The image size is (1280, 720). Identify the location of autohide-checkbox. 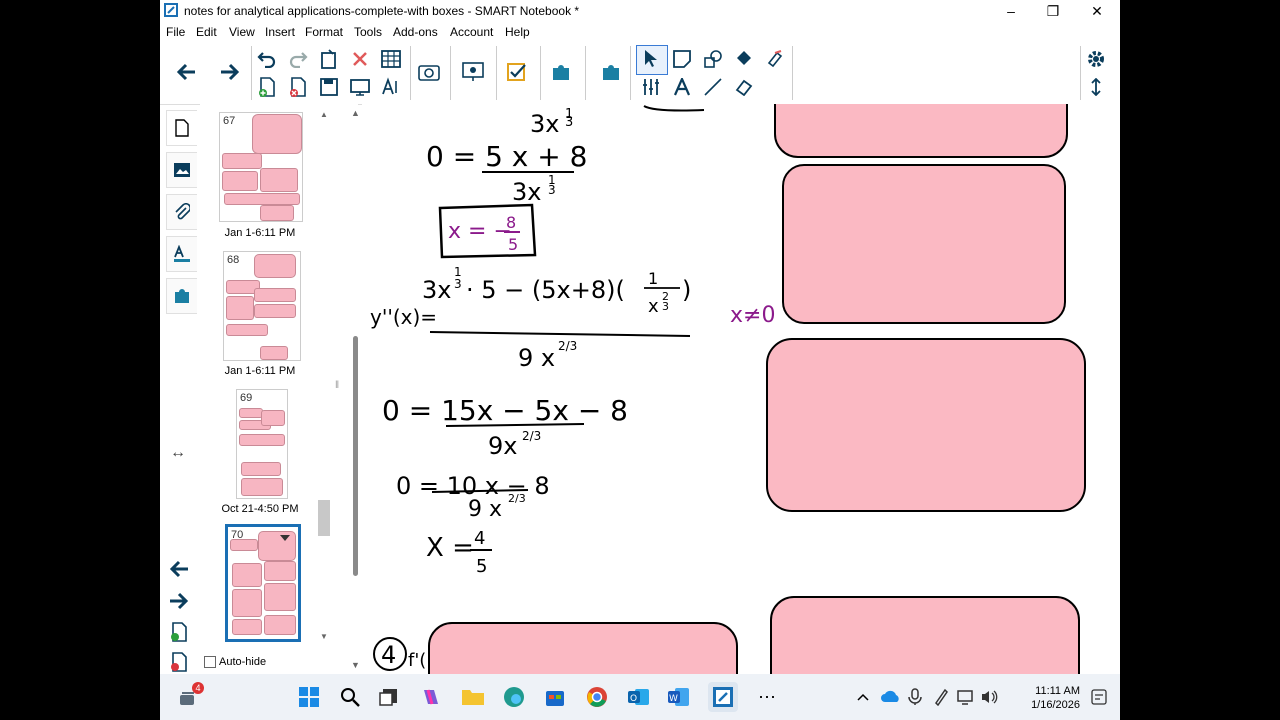
(210, 662).